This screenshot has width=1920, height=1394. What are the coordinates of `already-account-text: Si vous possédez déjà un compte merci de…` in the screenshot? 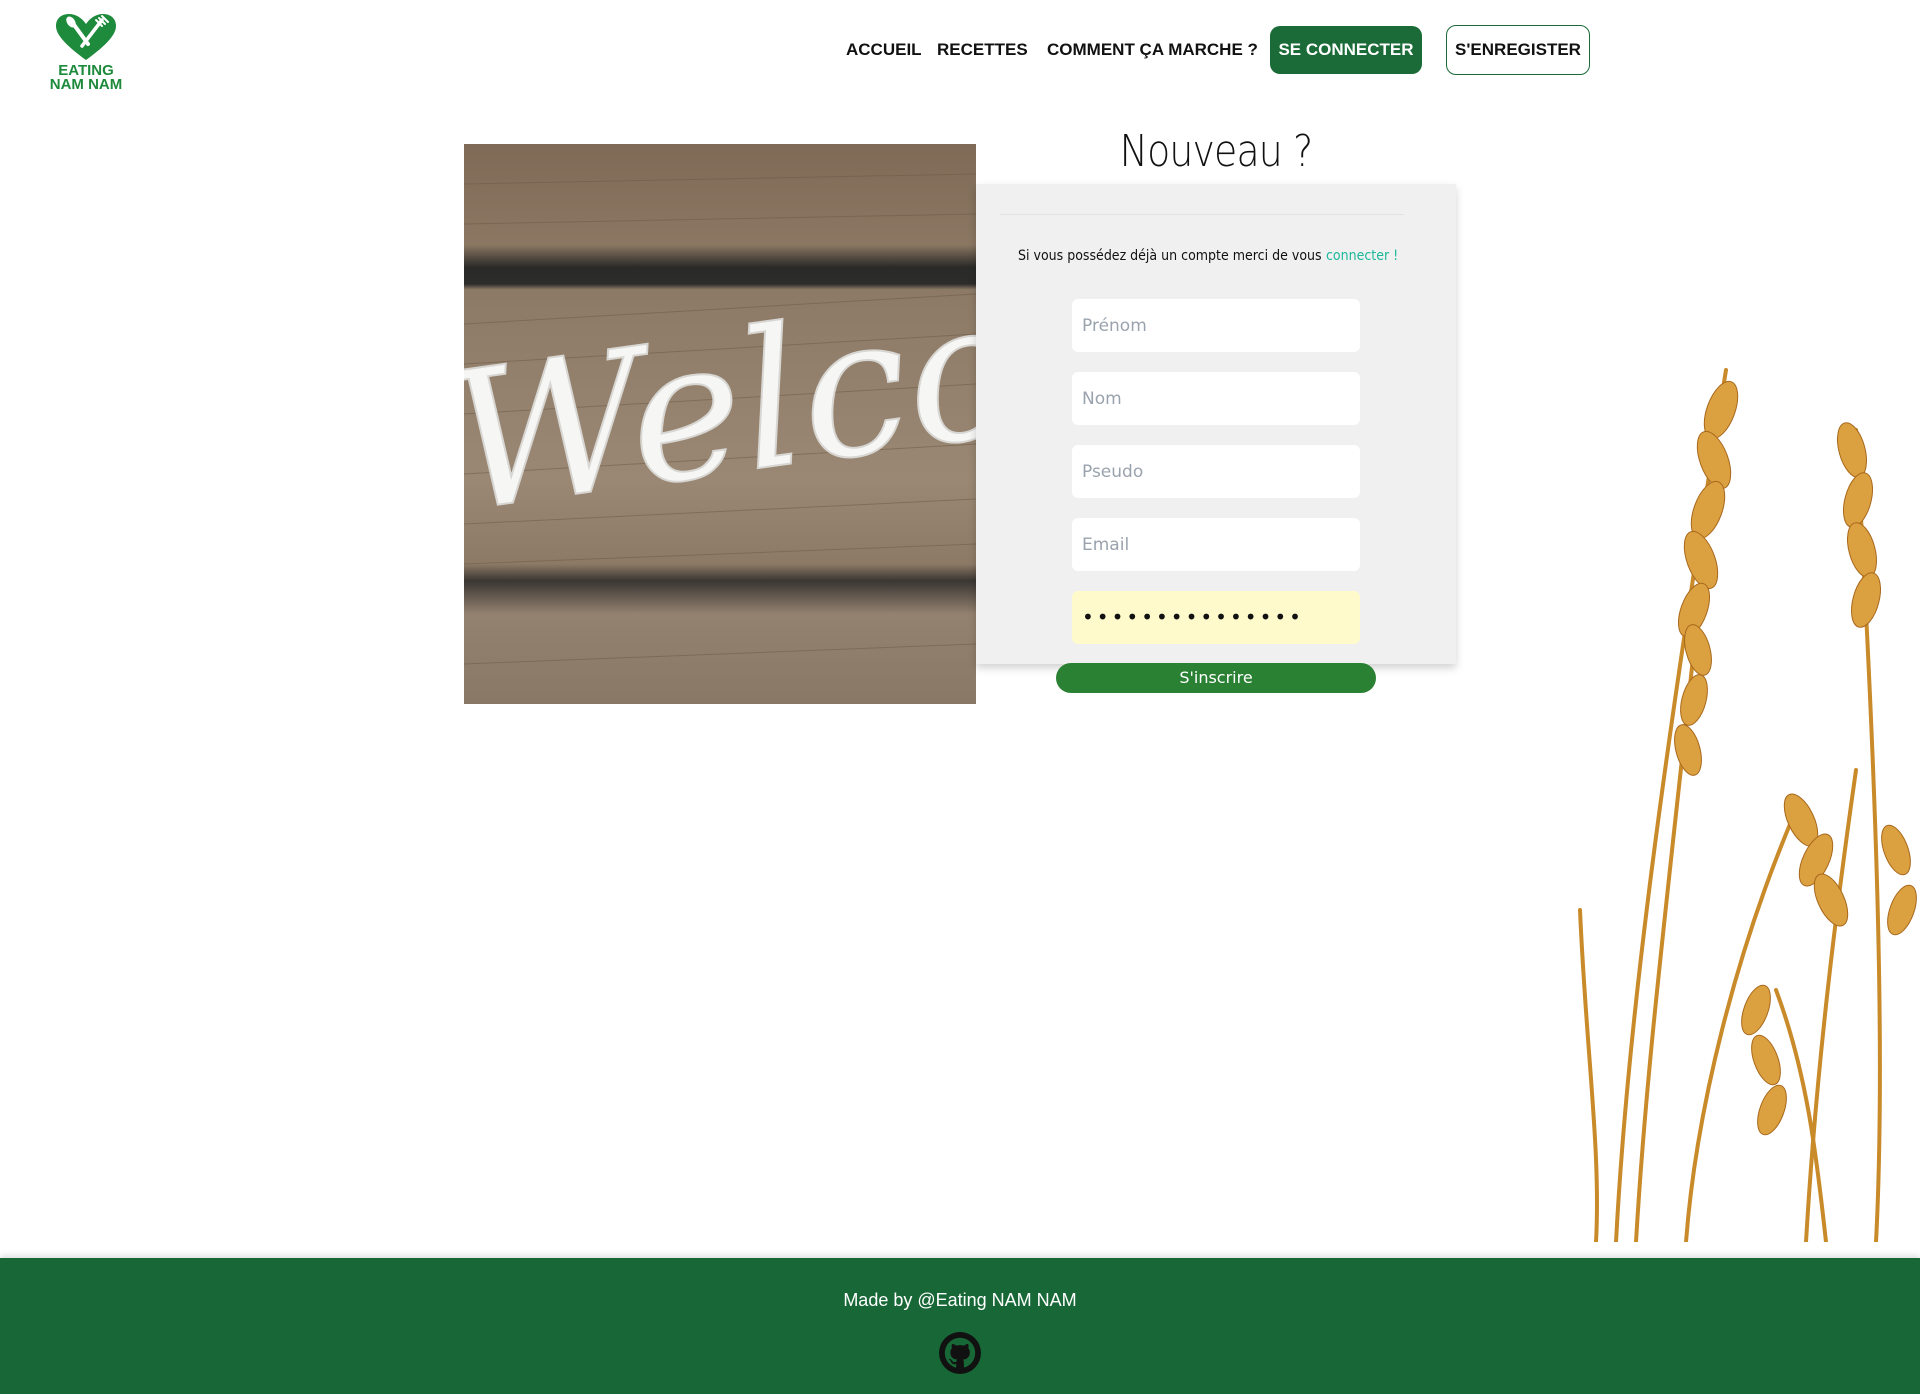 It's located at (1170, 256).